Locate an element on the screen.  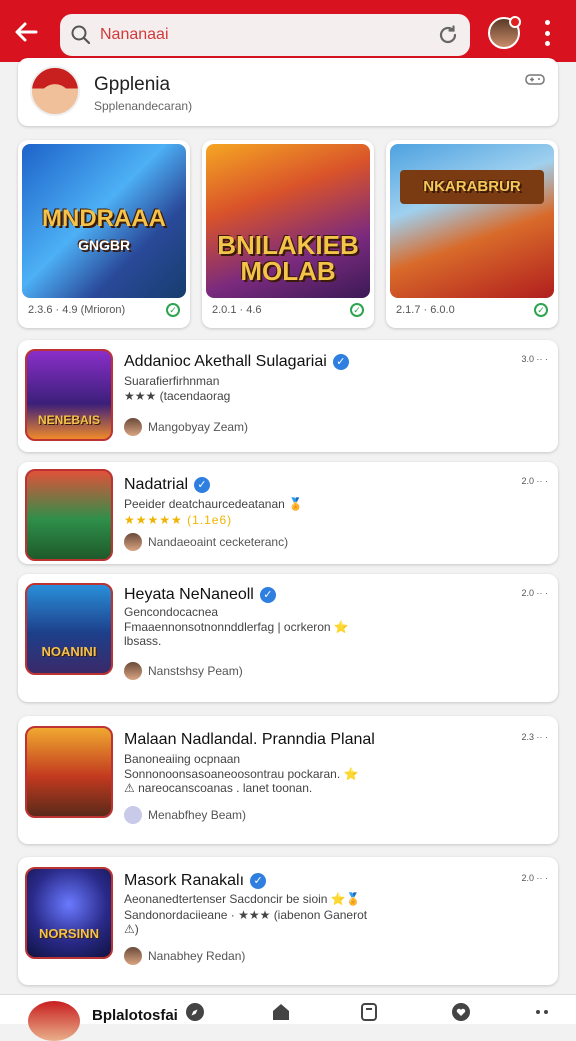
featured-image: BNILAKIEB MOLAB is located at coordinates (288, 221).